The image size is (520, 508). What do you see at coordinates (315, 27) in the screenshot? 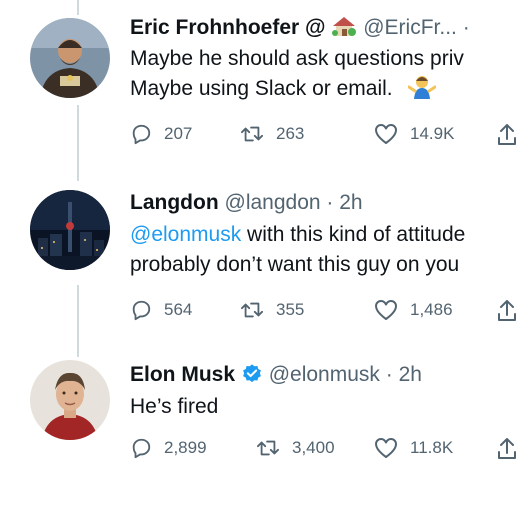
I see `display-name-suffix: @` at bounding box center [315, 27].